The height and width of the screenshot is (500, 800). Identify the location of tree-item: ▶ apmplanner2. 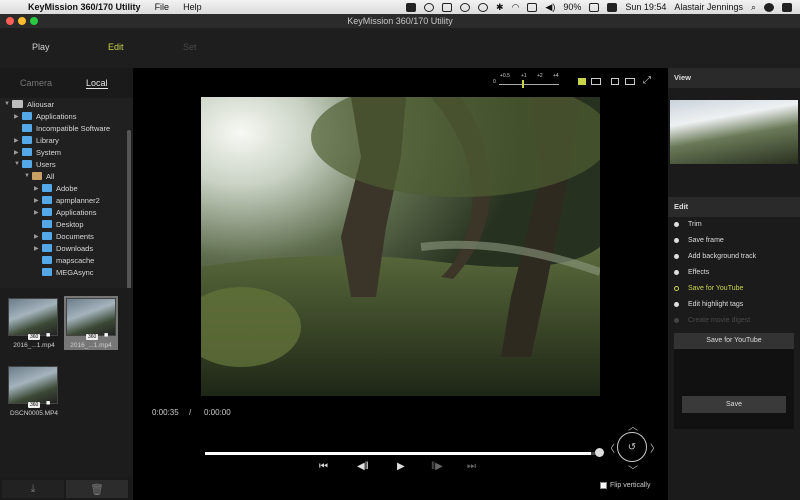
(67, 200).